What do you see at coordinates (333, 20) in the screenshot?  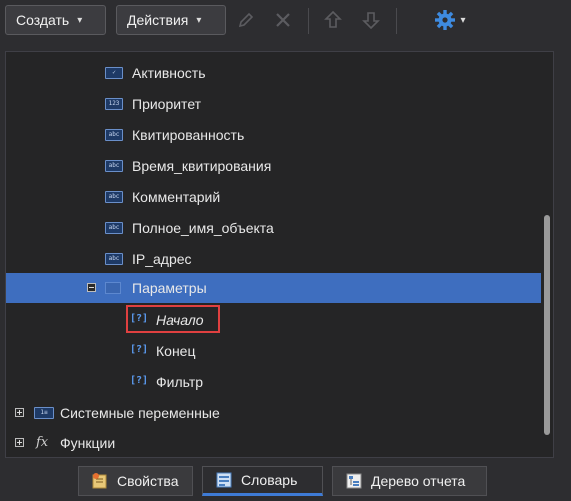 I see `move-up-icon` at bounding box center [333, 20].